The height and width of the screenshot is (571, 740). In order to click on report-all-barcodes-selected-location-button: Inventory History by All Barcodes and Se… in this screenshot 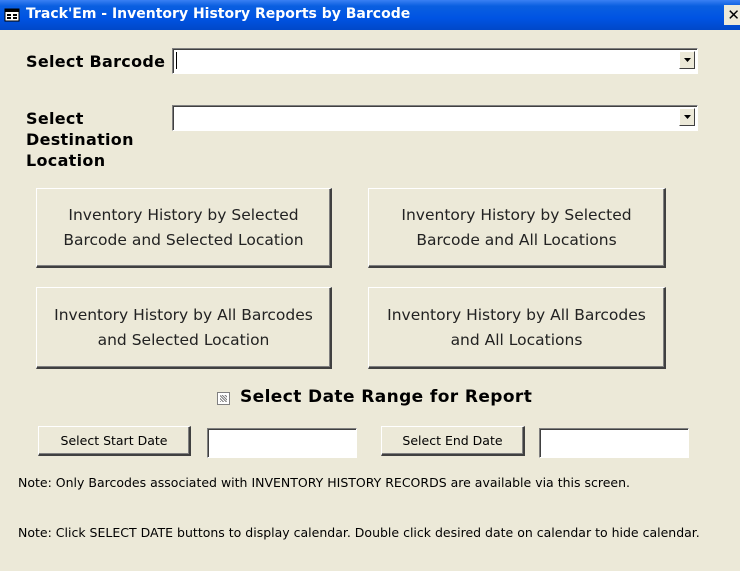, I will do `click(184, 328)`.